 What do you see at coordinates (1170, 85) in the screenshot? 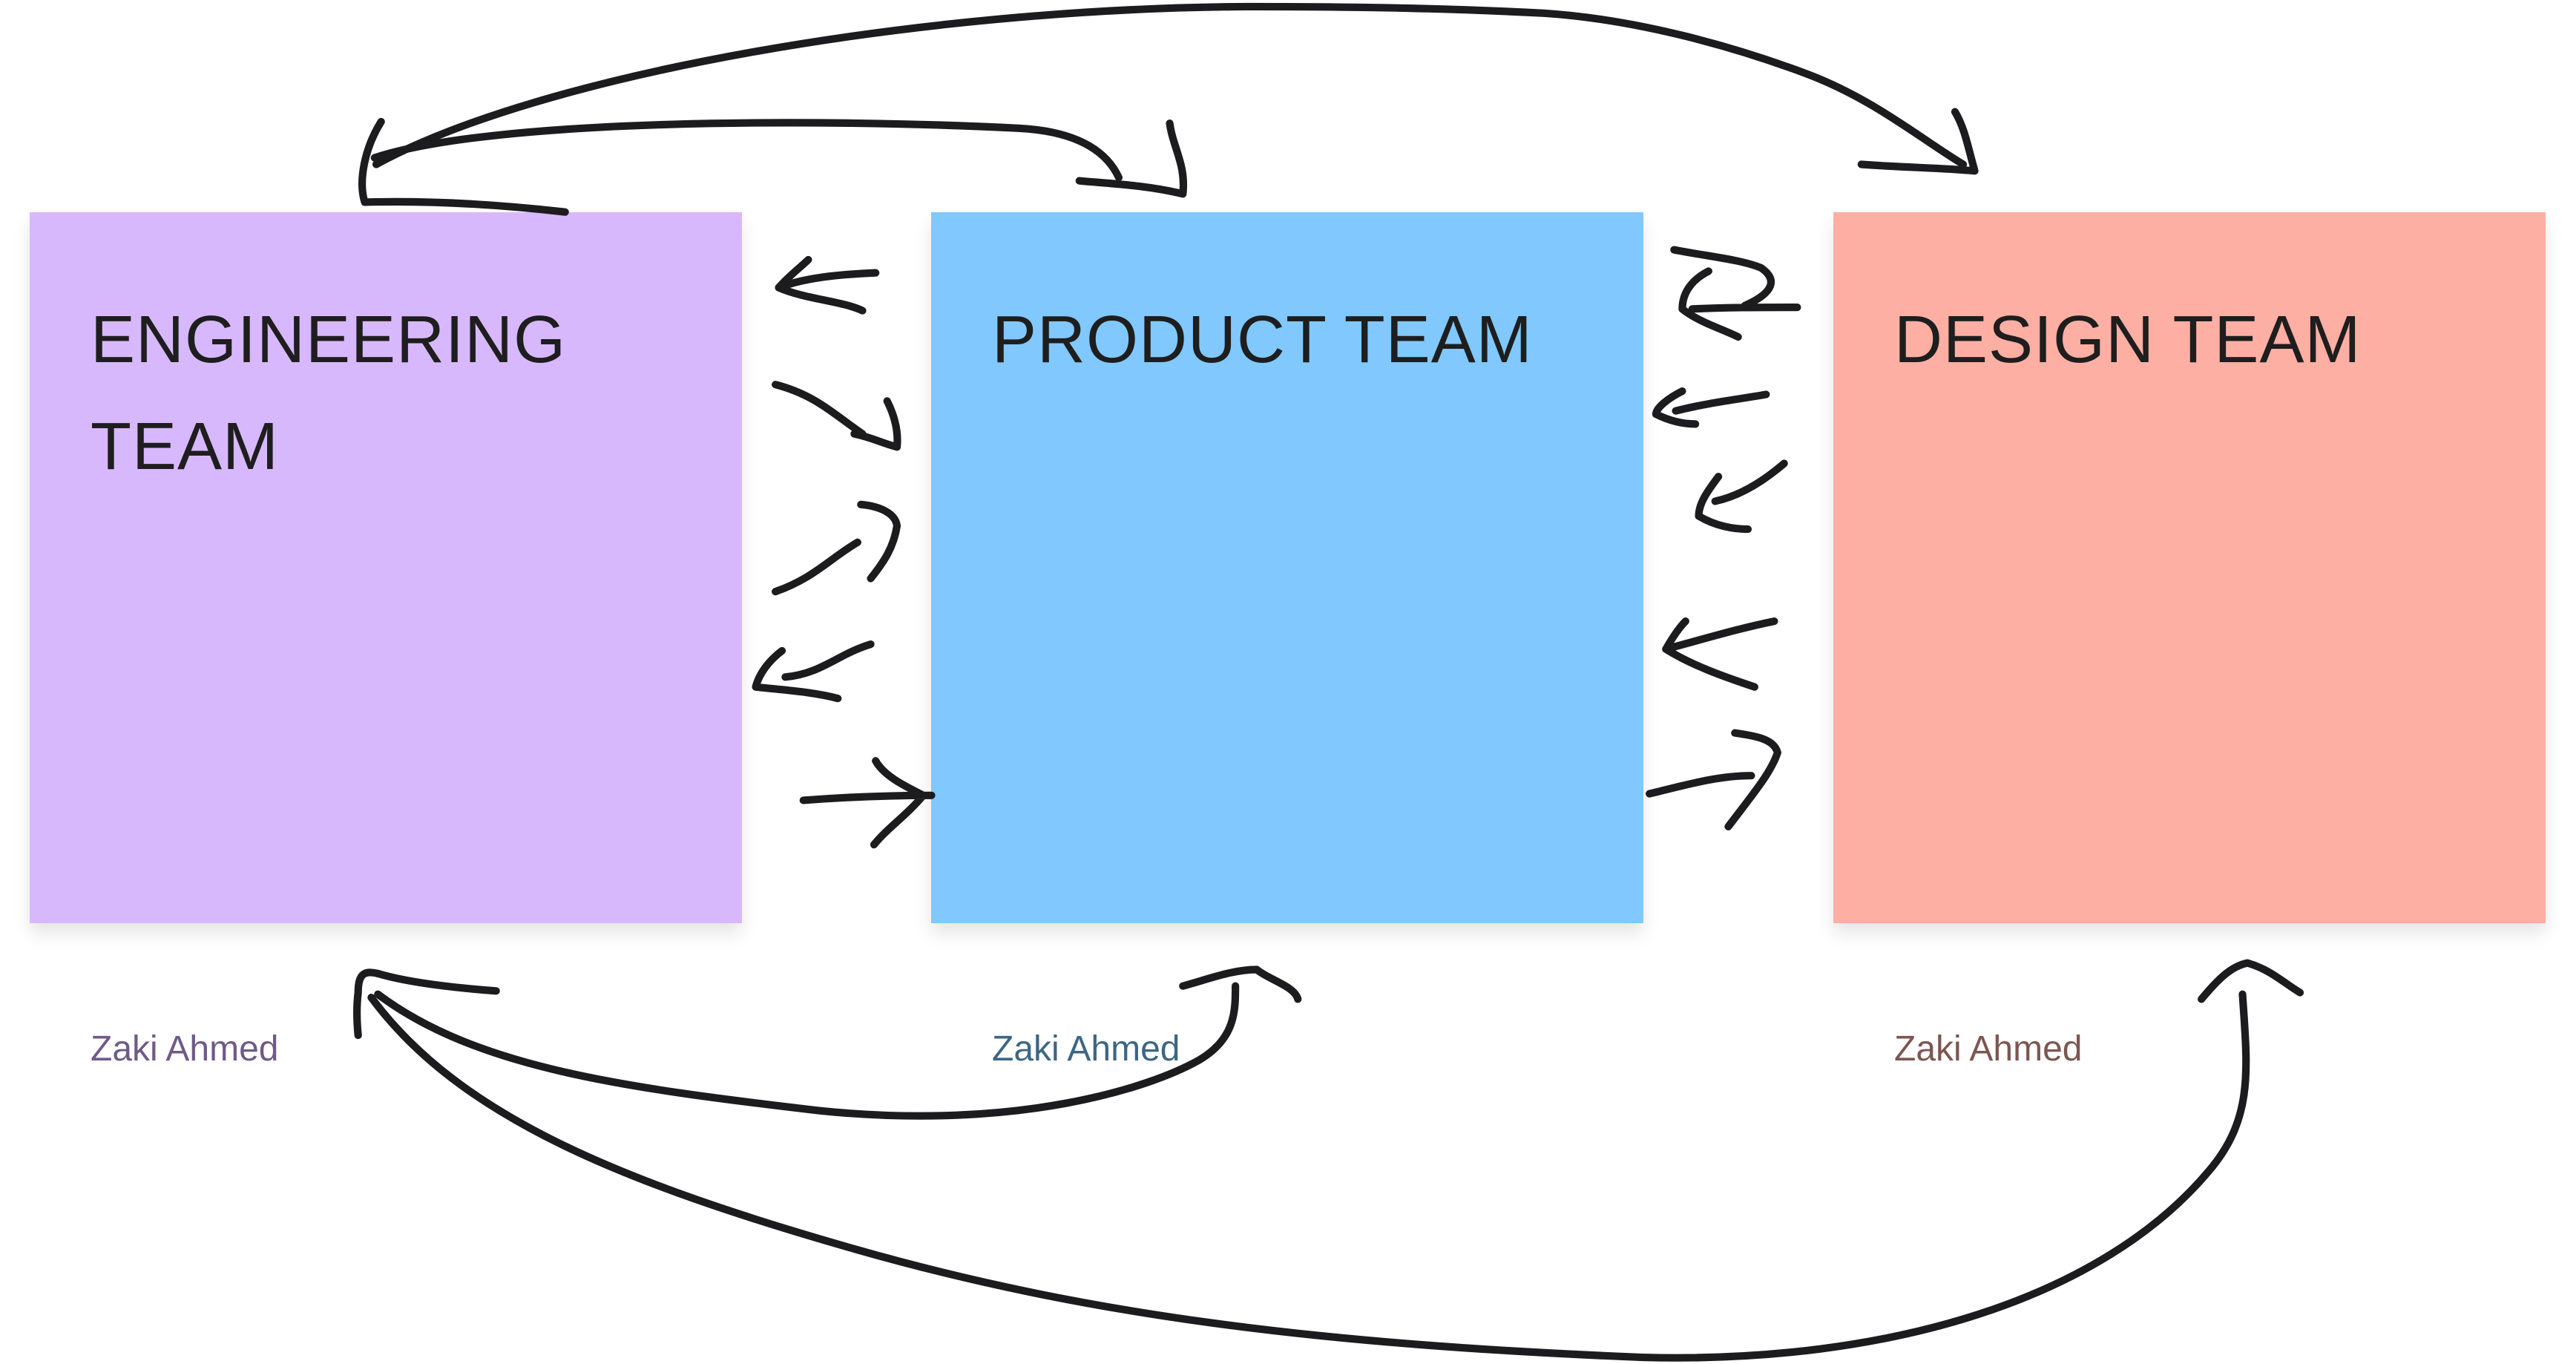
I see `arrow-eng-to-design` at bounding box center [1170, 85].